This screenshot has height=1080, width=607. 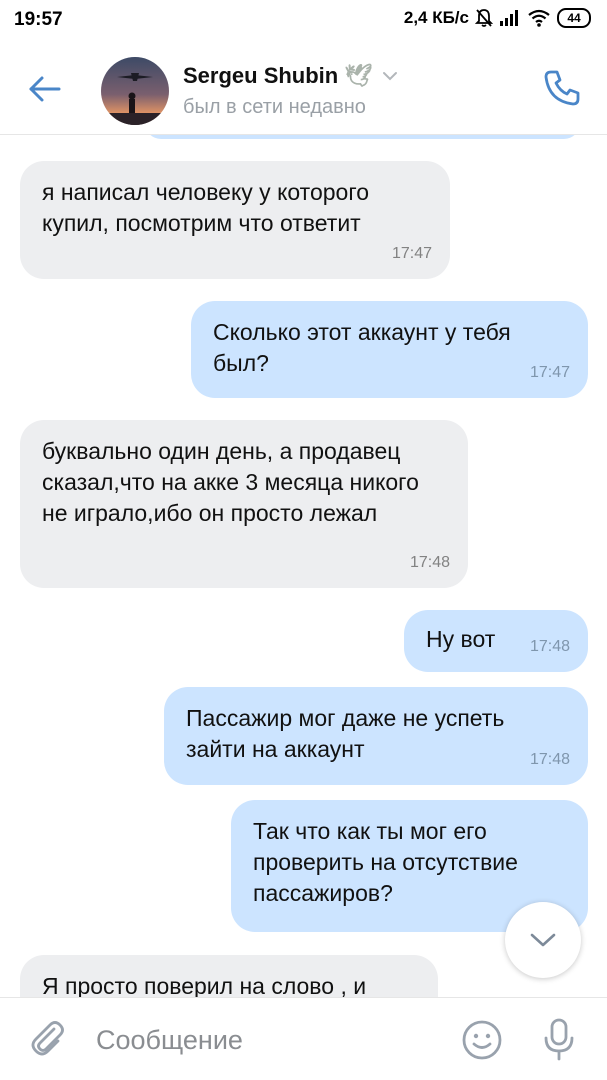 What do you see at coordinates (38, 19) in the screenshot?
I see `status-time: 19:57` at bounding box center [38, 19].